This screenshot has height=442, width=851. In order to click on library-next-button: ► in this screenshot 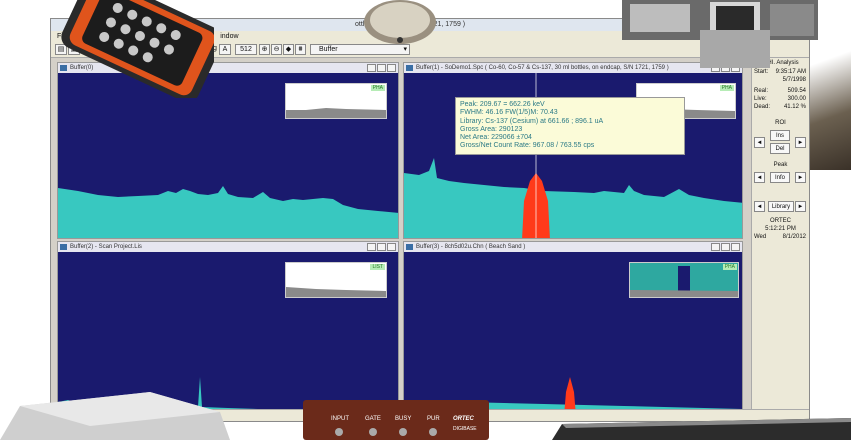, I will do `click(800, 206)`.